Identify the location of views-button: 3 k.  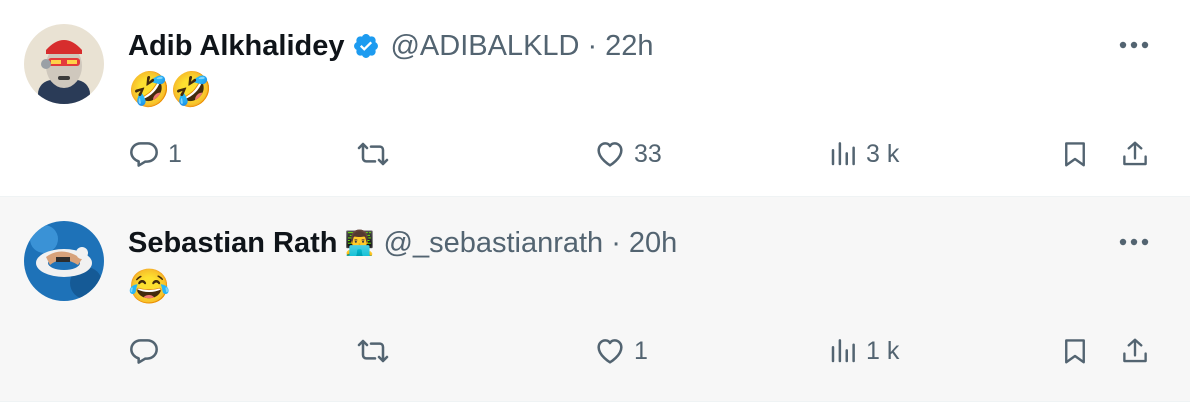
(863, 154).